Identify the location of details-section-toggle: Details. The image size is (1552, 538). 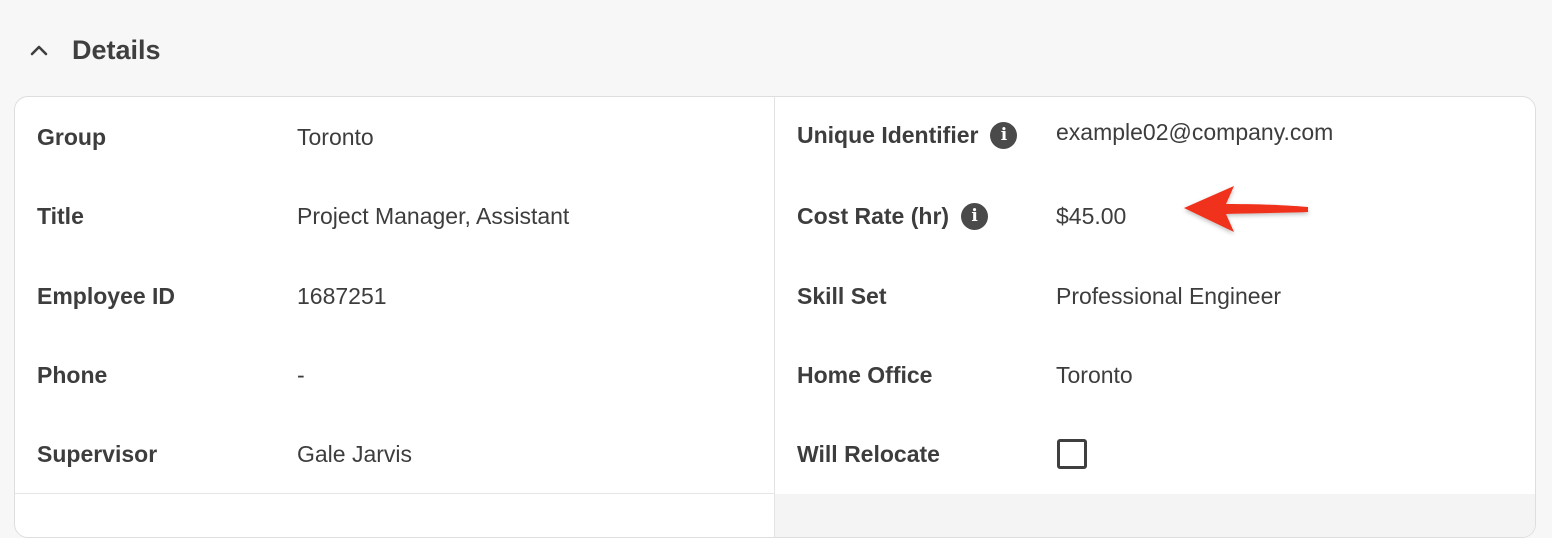
(93, 50).